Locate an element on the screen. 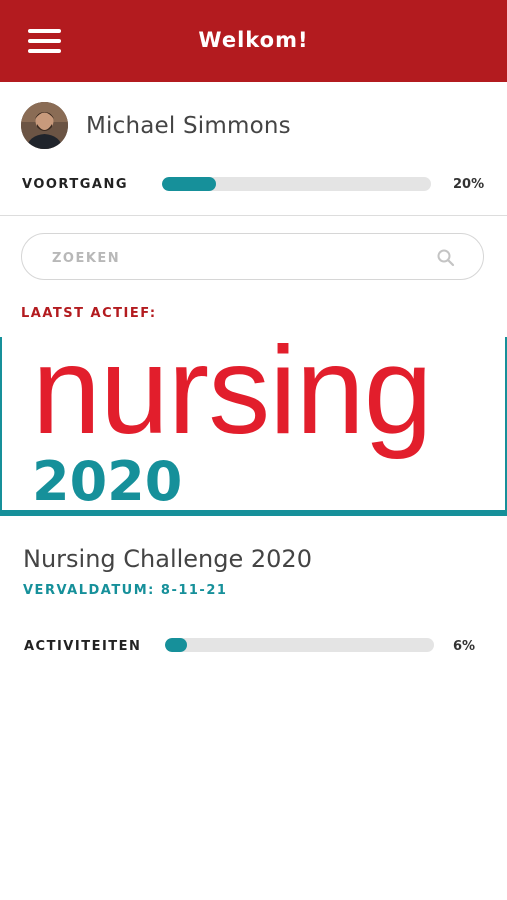 This screenshot has width=507, height=900. app-header: Welkom! is located at coordinates (253, 41).